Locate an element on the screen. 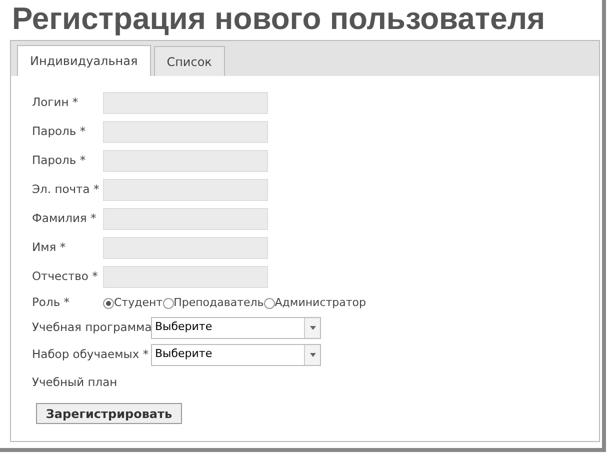 This screenshot has width=615, height=457. field-label: Логин * is located at coordinates (56, 102).